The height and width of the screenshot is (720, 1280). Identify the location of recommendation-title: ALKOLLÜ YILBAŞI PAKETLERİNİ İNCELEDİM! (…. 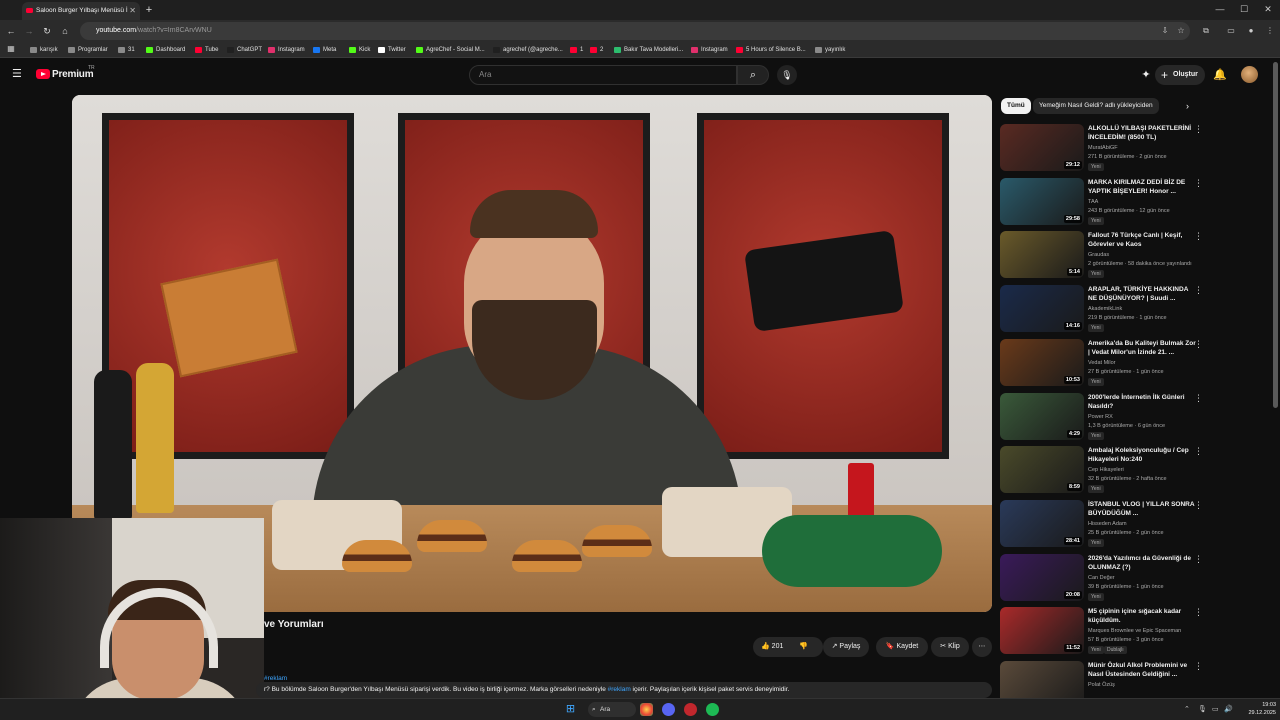
(1143, 133).